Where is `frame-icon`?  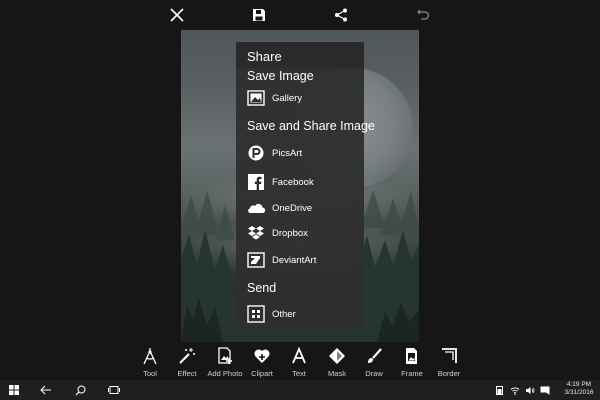 frame-icon is located at coordinates (412, 356).